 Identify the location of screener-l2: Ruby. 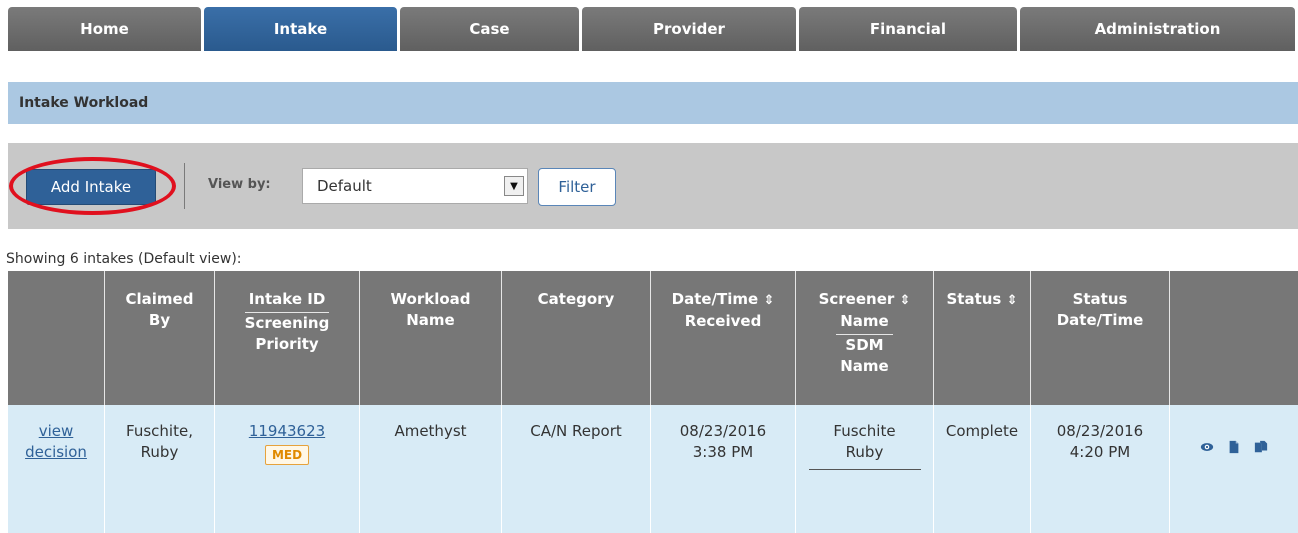
(864, 452).